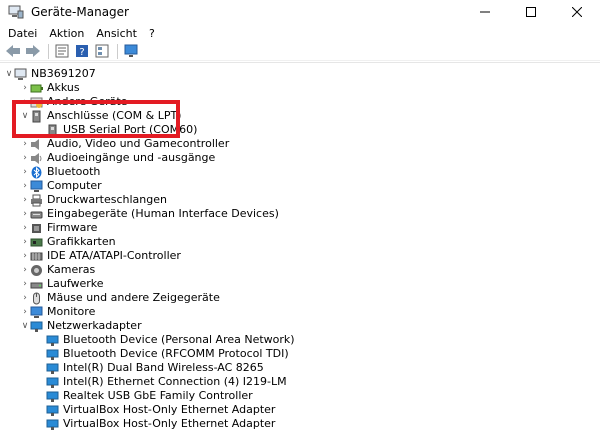 The width and height of the screenshot is (600, 439). I want to click on tree-item-network-child: Realtek USB GbE Family Controller, so click(149, 396).